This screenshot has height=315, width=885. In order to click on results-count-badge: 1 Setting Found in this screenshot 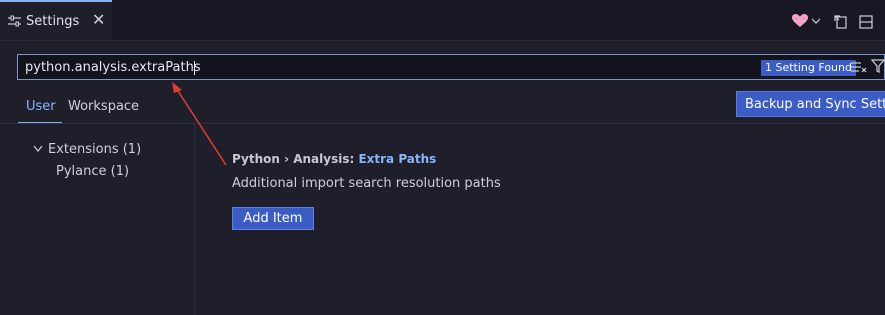, I will do `click(808, 68)`.